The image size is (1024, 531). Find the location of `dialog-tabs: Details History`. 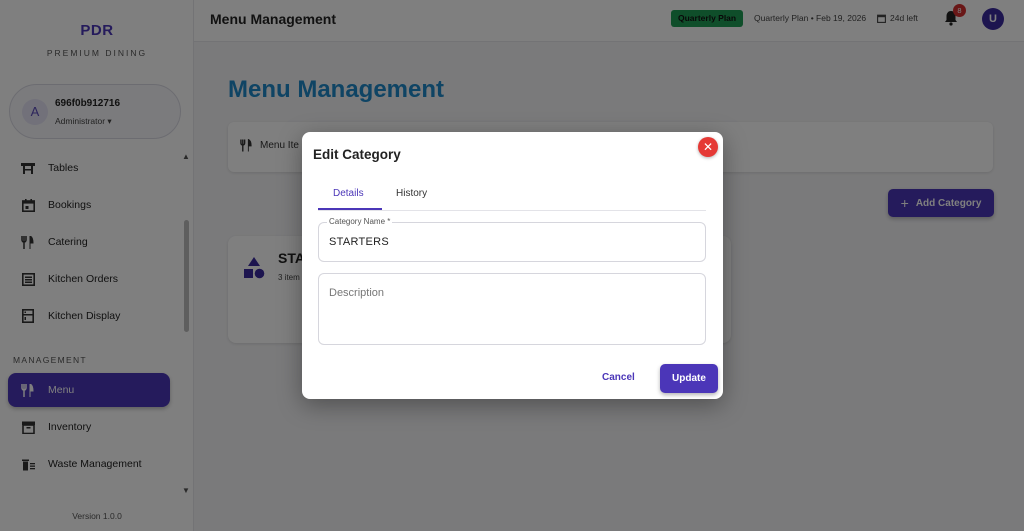

dialog-tabs: Details History is located at coordinates (512, 195).